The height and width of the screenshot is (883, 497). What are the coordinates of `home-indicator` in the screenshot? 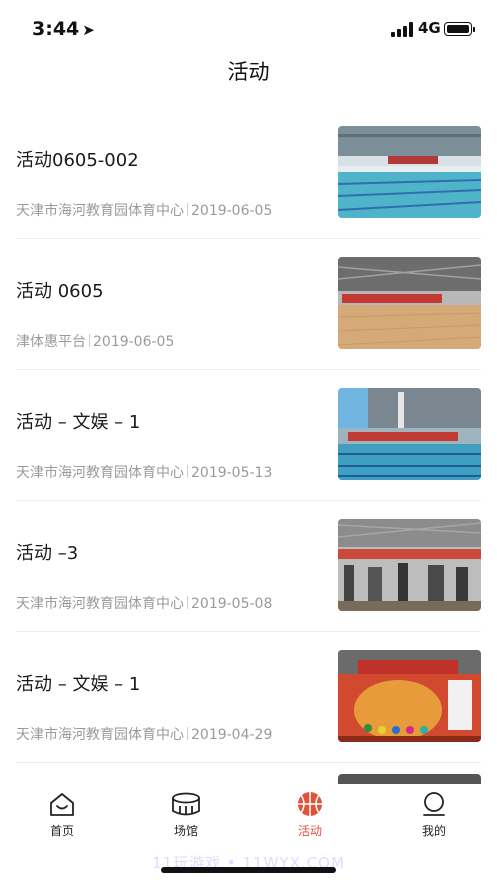 It's located at (248, 870).